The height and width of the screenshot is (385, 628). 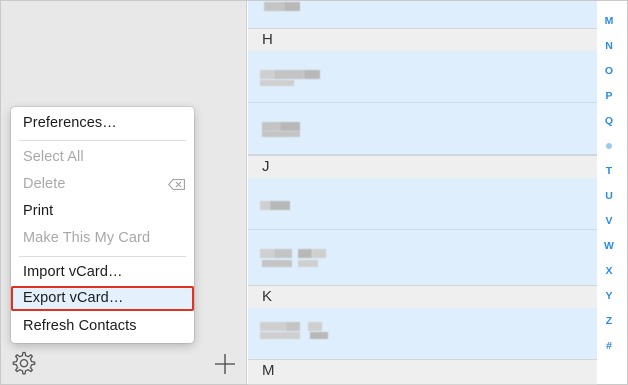 What do you see at coordinates (422, 40) in the screenshot?
I see `section-header: H` at bounding box center [422, 40].